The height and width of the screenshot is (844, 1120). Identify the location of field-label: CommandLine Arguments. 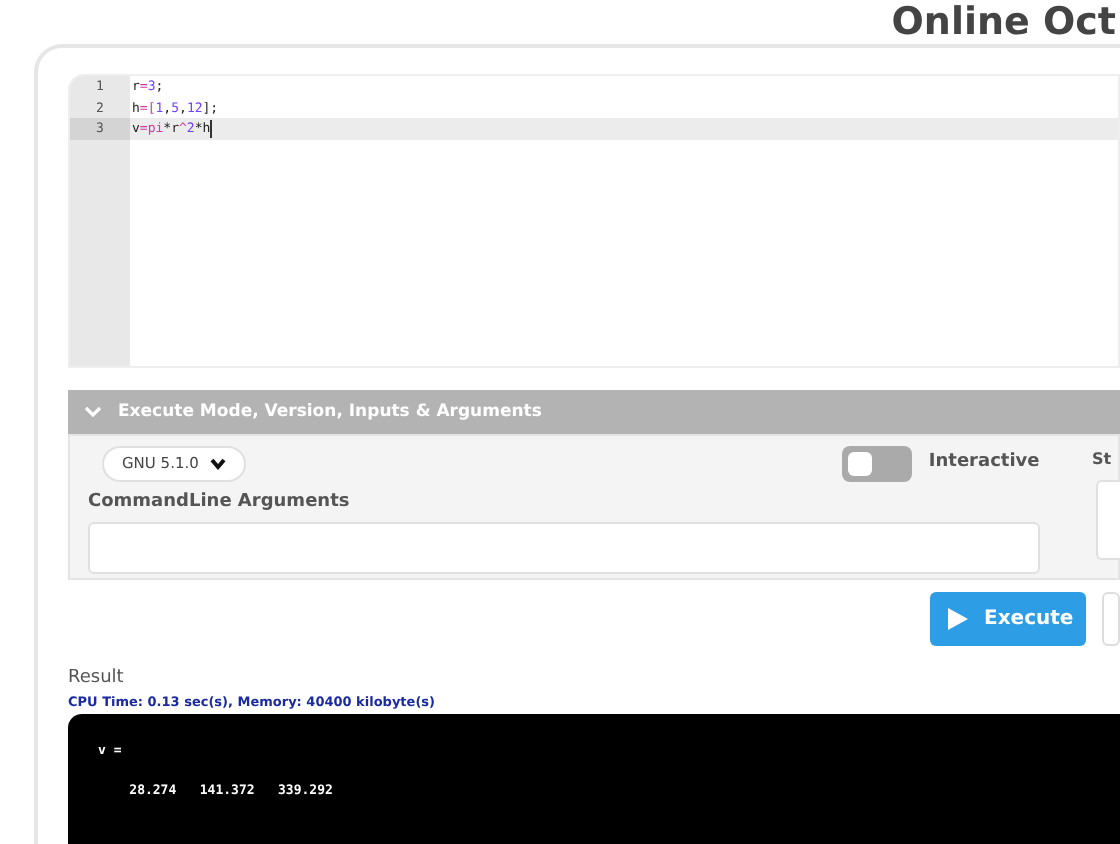
(220, 503).